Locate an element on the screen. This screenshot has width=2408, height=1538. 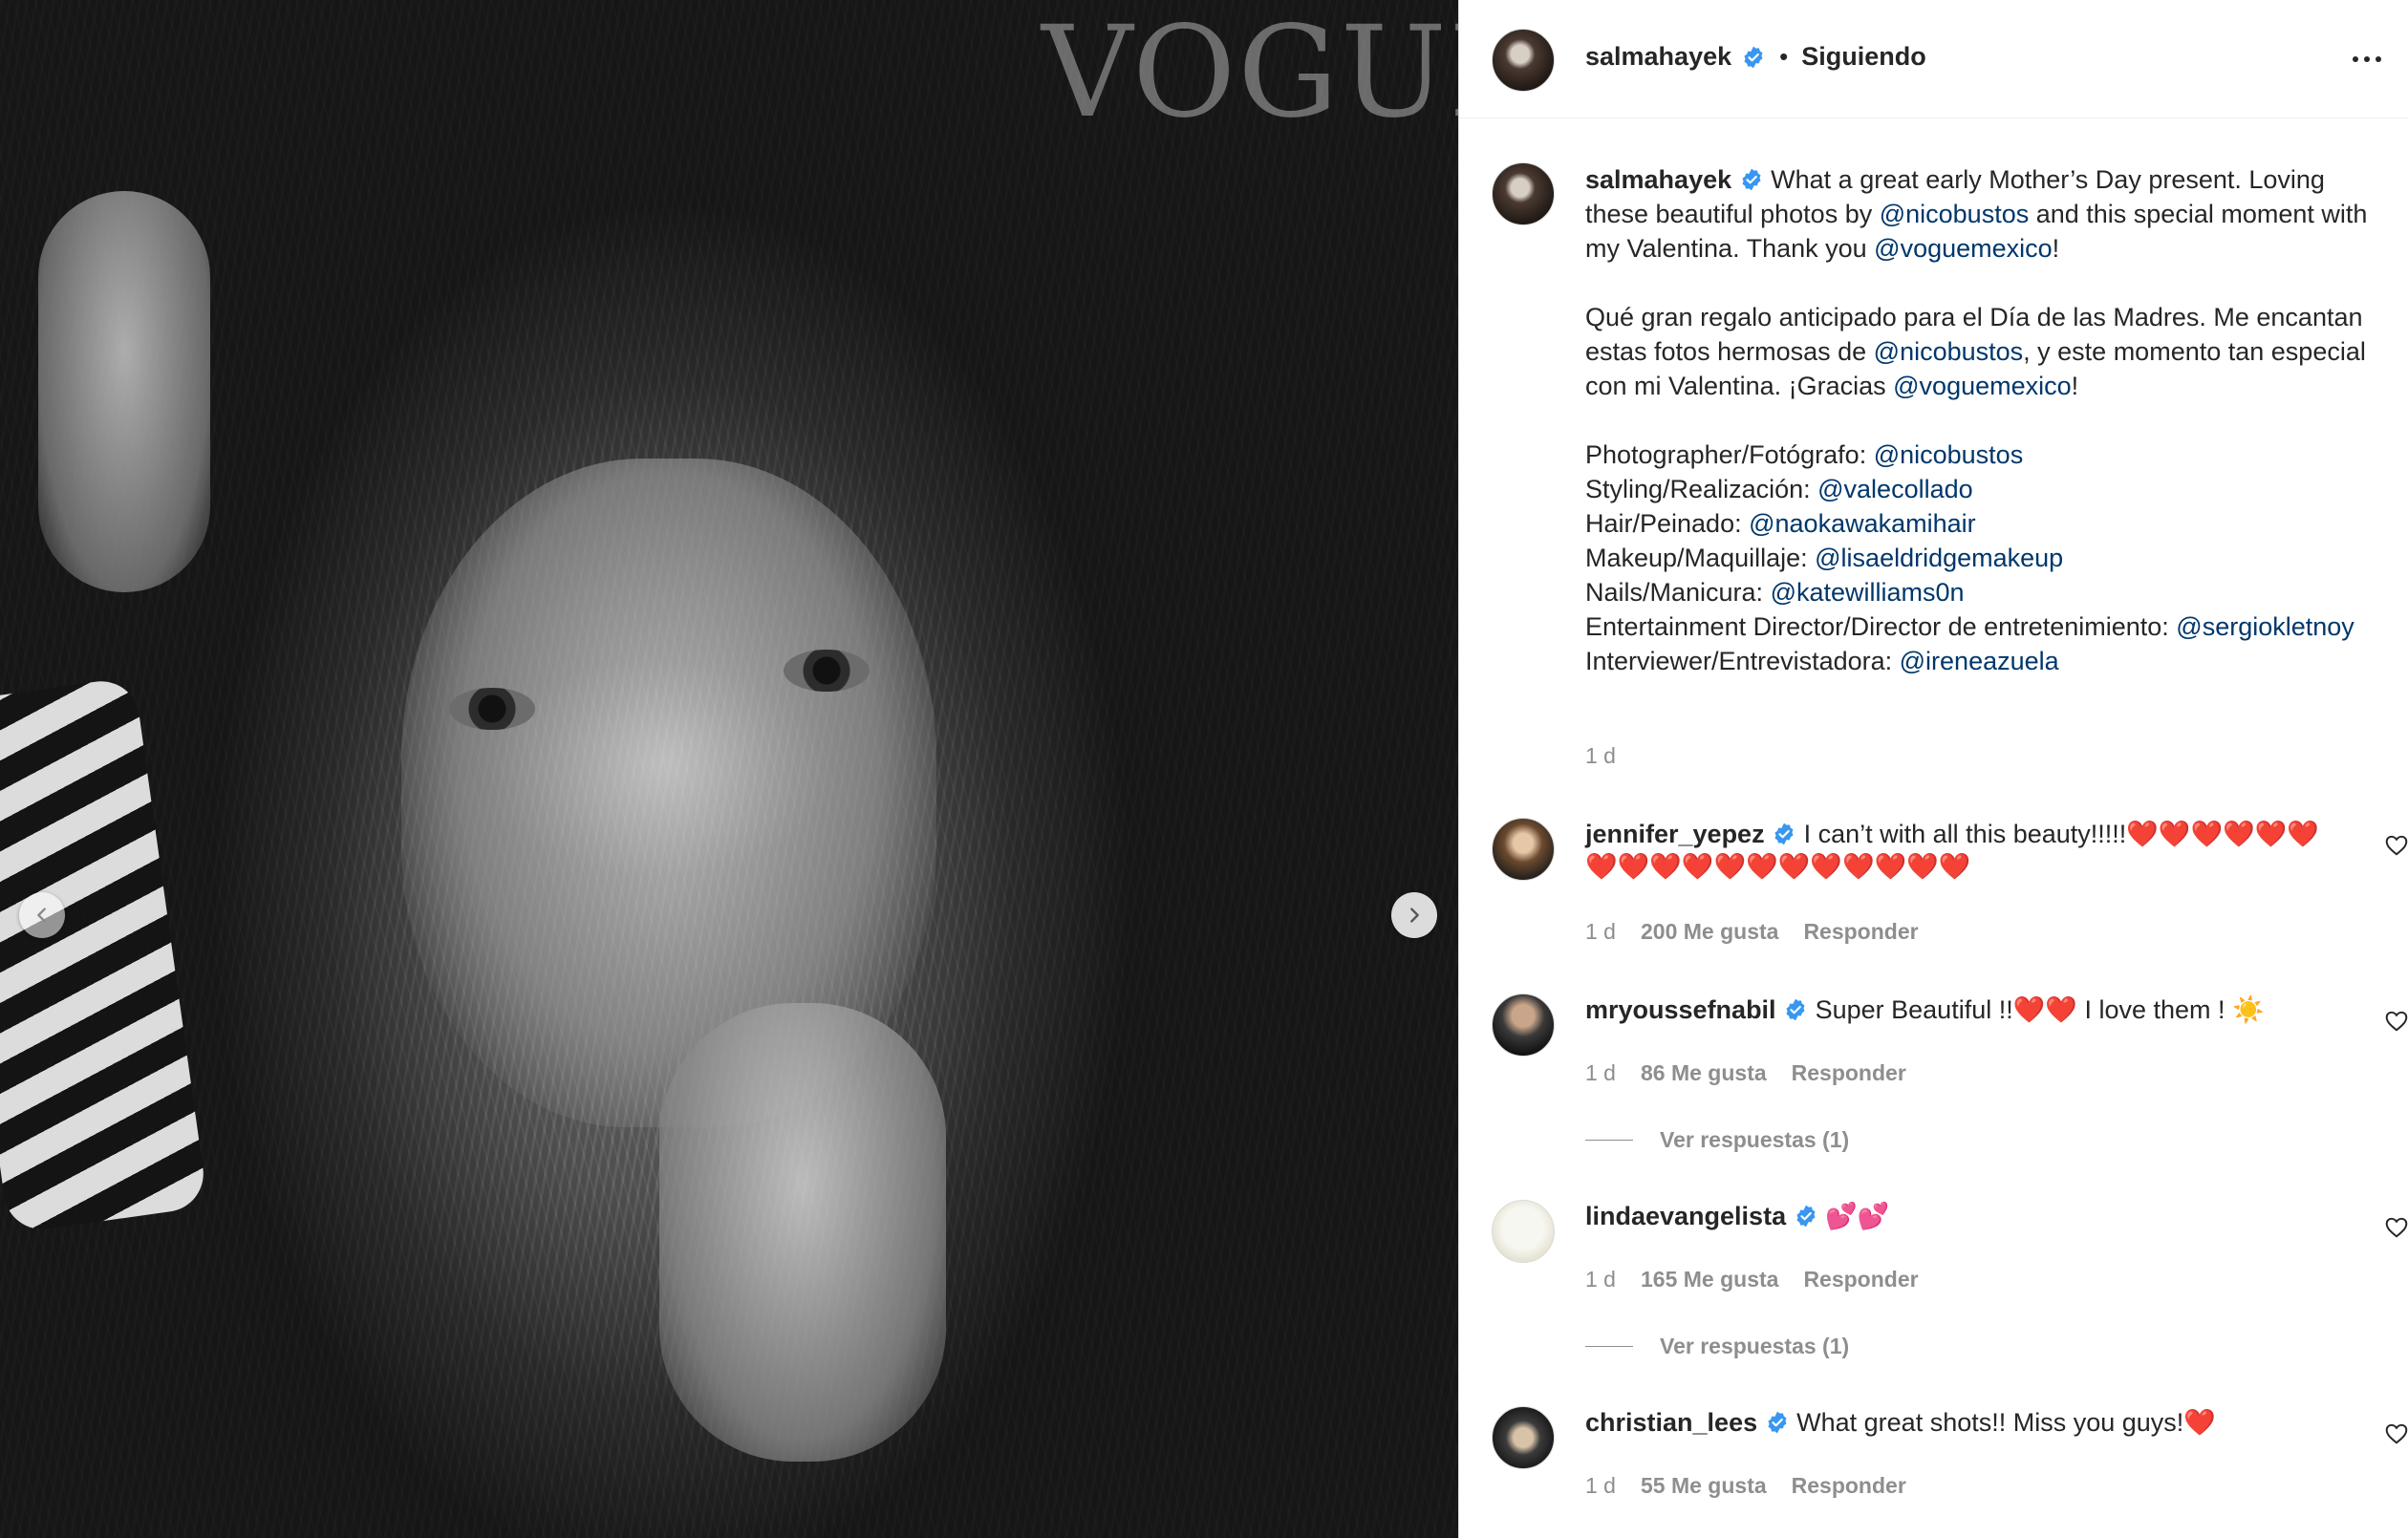
comment-likes: 200 Me gusta is located at coordinates (1710, 932).